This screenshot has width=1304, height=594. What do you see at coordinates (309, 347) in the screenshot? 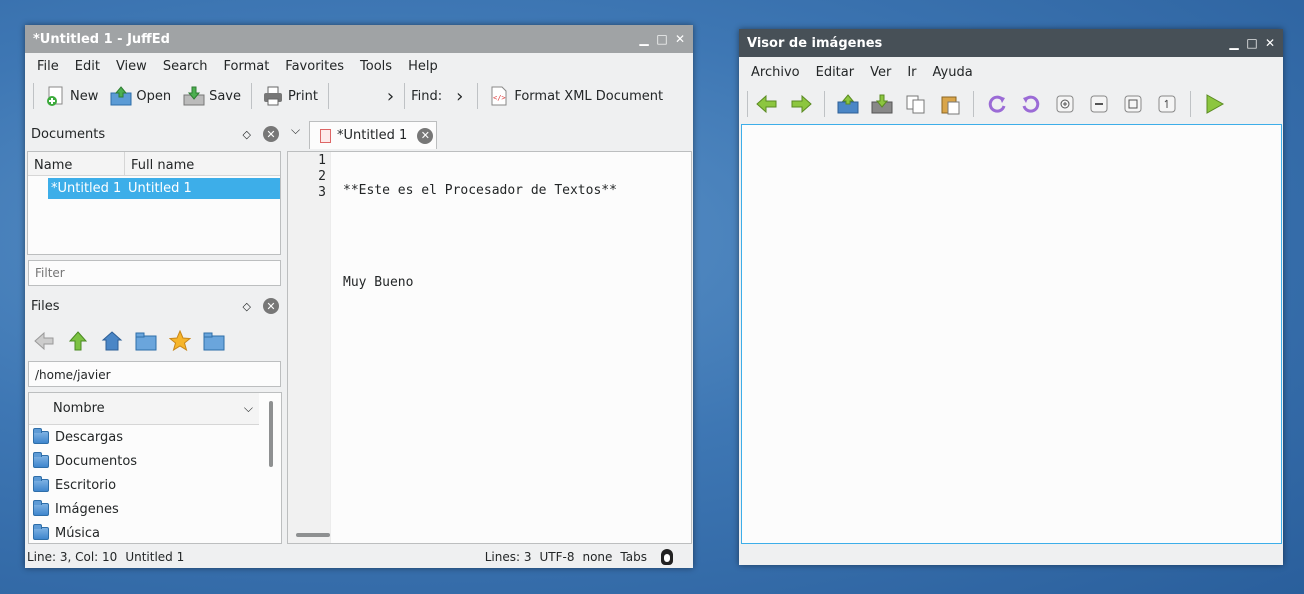
I see `line-number-gutter: 1 2 3` at bounding box center [309, 347].